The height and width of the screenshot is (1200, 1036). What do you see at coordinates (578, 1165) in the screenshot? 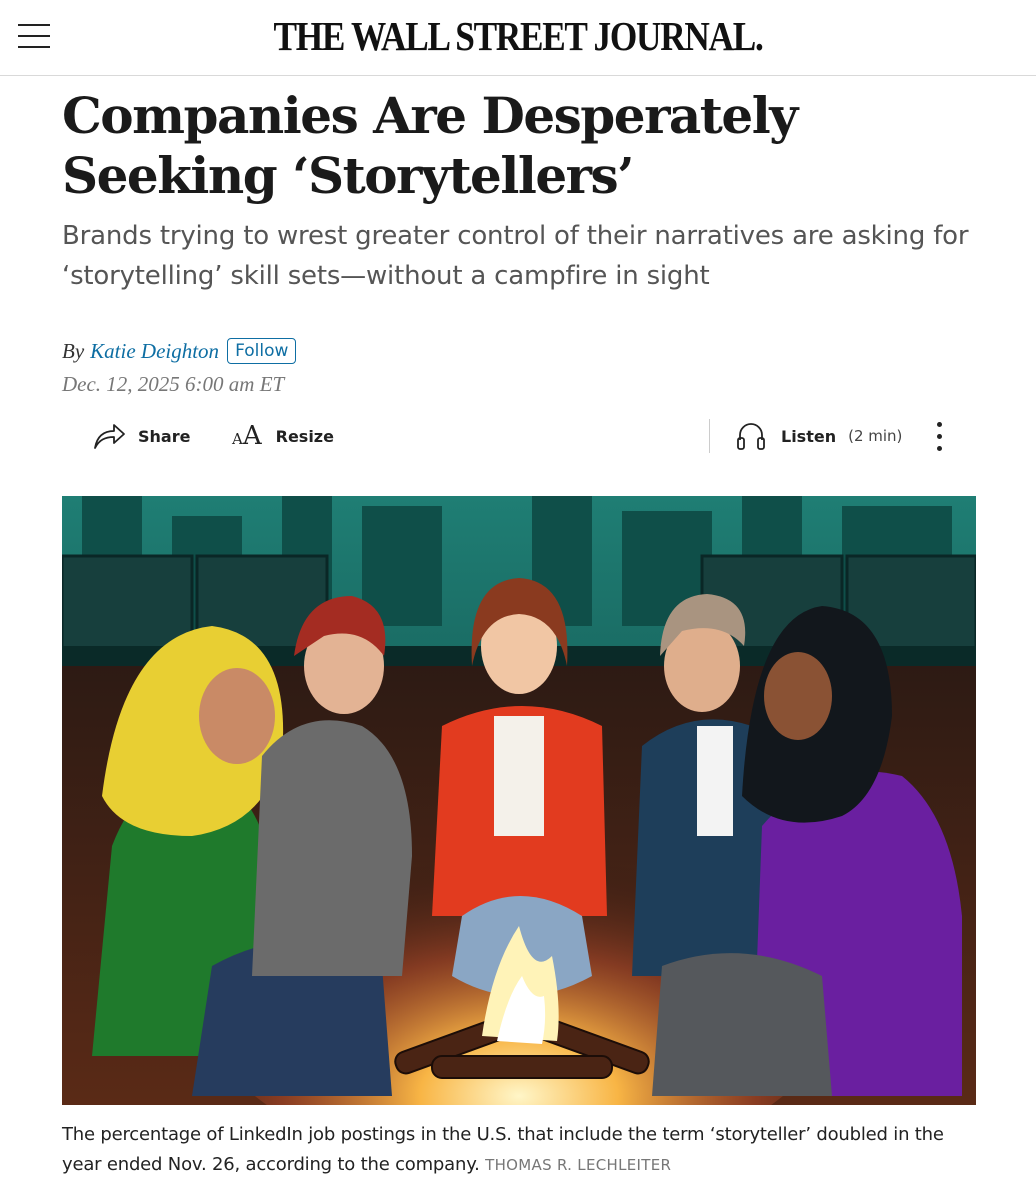
I see `photo-credit: THOMAS R. LECHLEITER` at bounding box center [578, 1165].